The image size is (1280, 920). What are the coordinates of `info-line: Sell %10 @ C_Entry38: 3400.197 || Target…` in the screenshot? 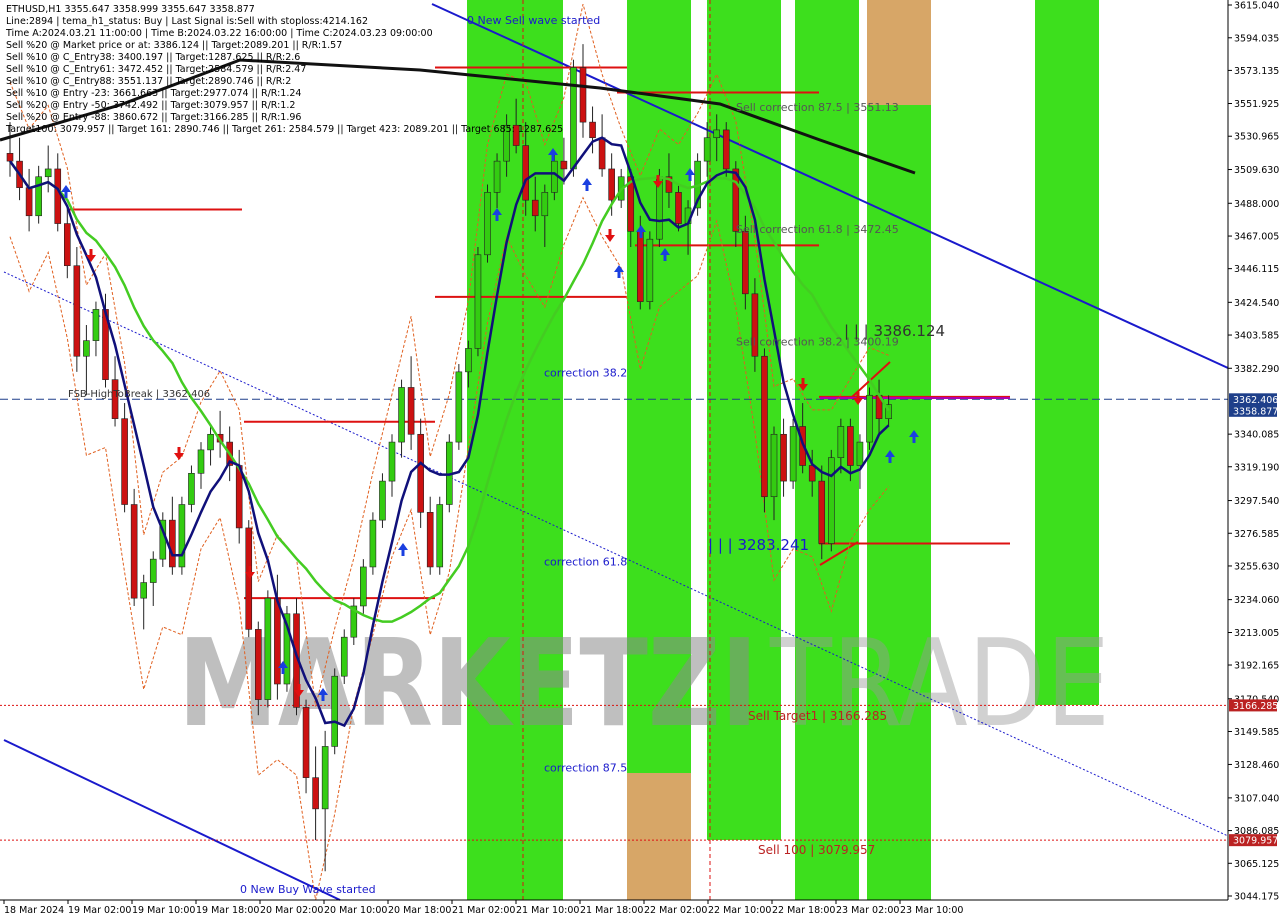 It's located at (153, 57).